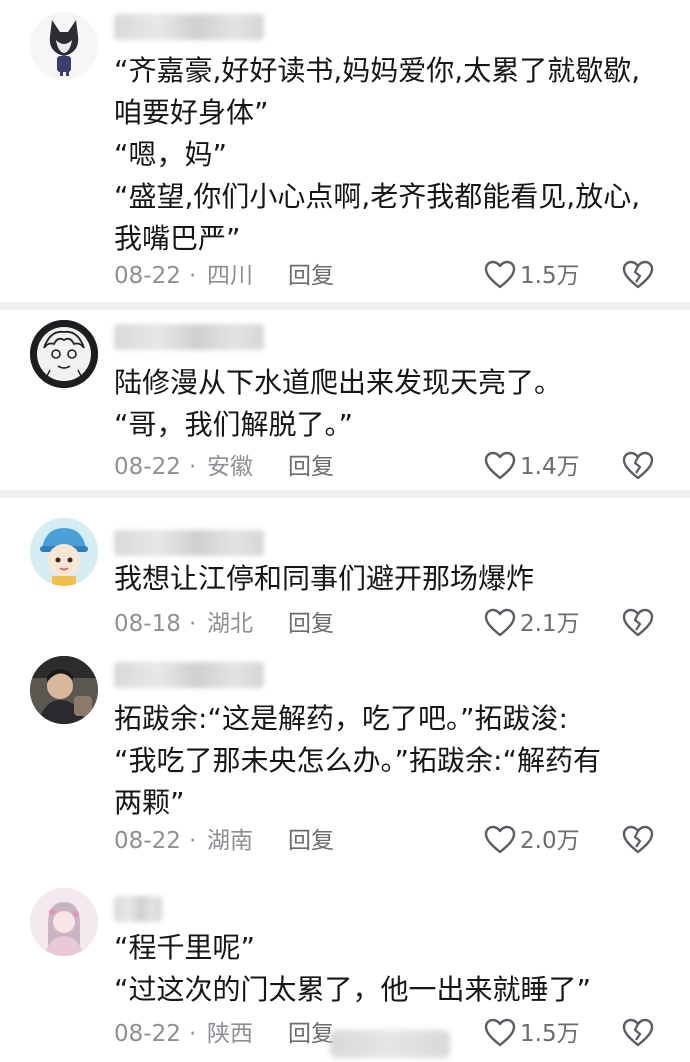 Image resolution: width=690 pixels, height=1062 pixels. What do you see at coordinates (177, 238) in the screenshot?
I see `comment-line: 我嘴巴严”` at bounding box center [177, 238].